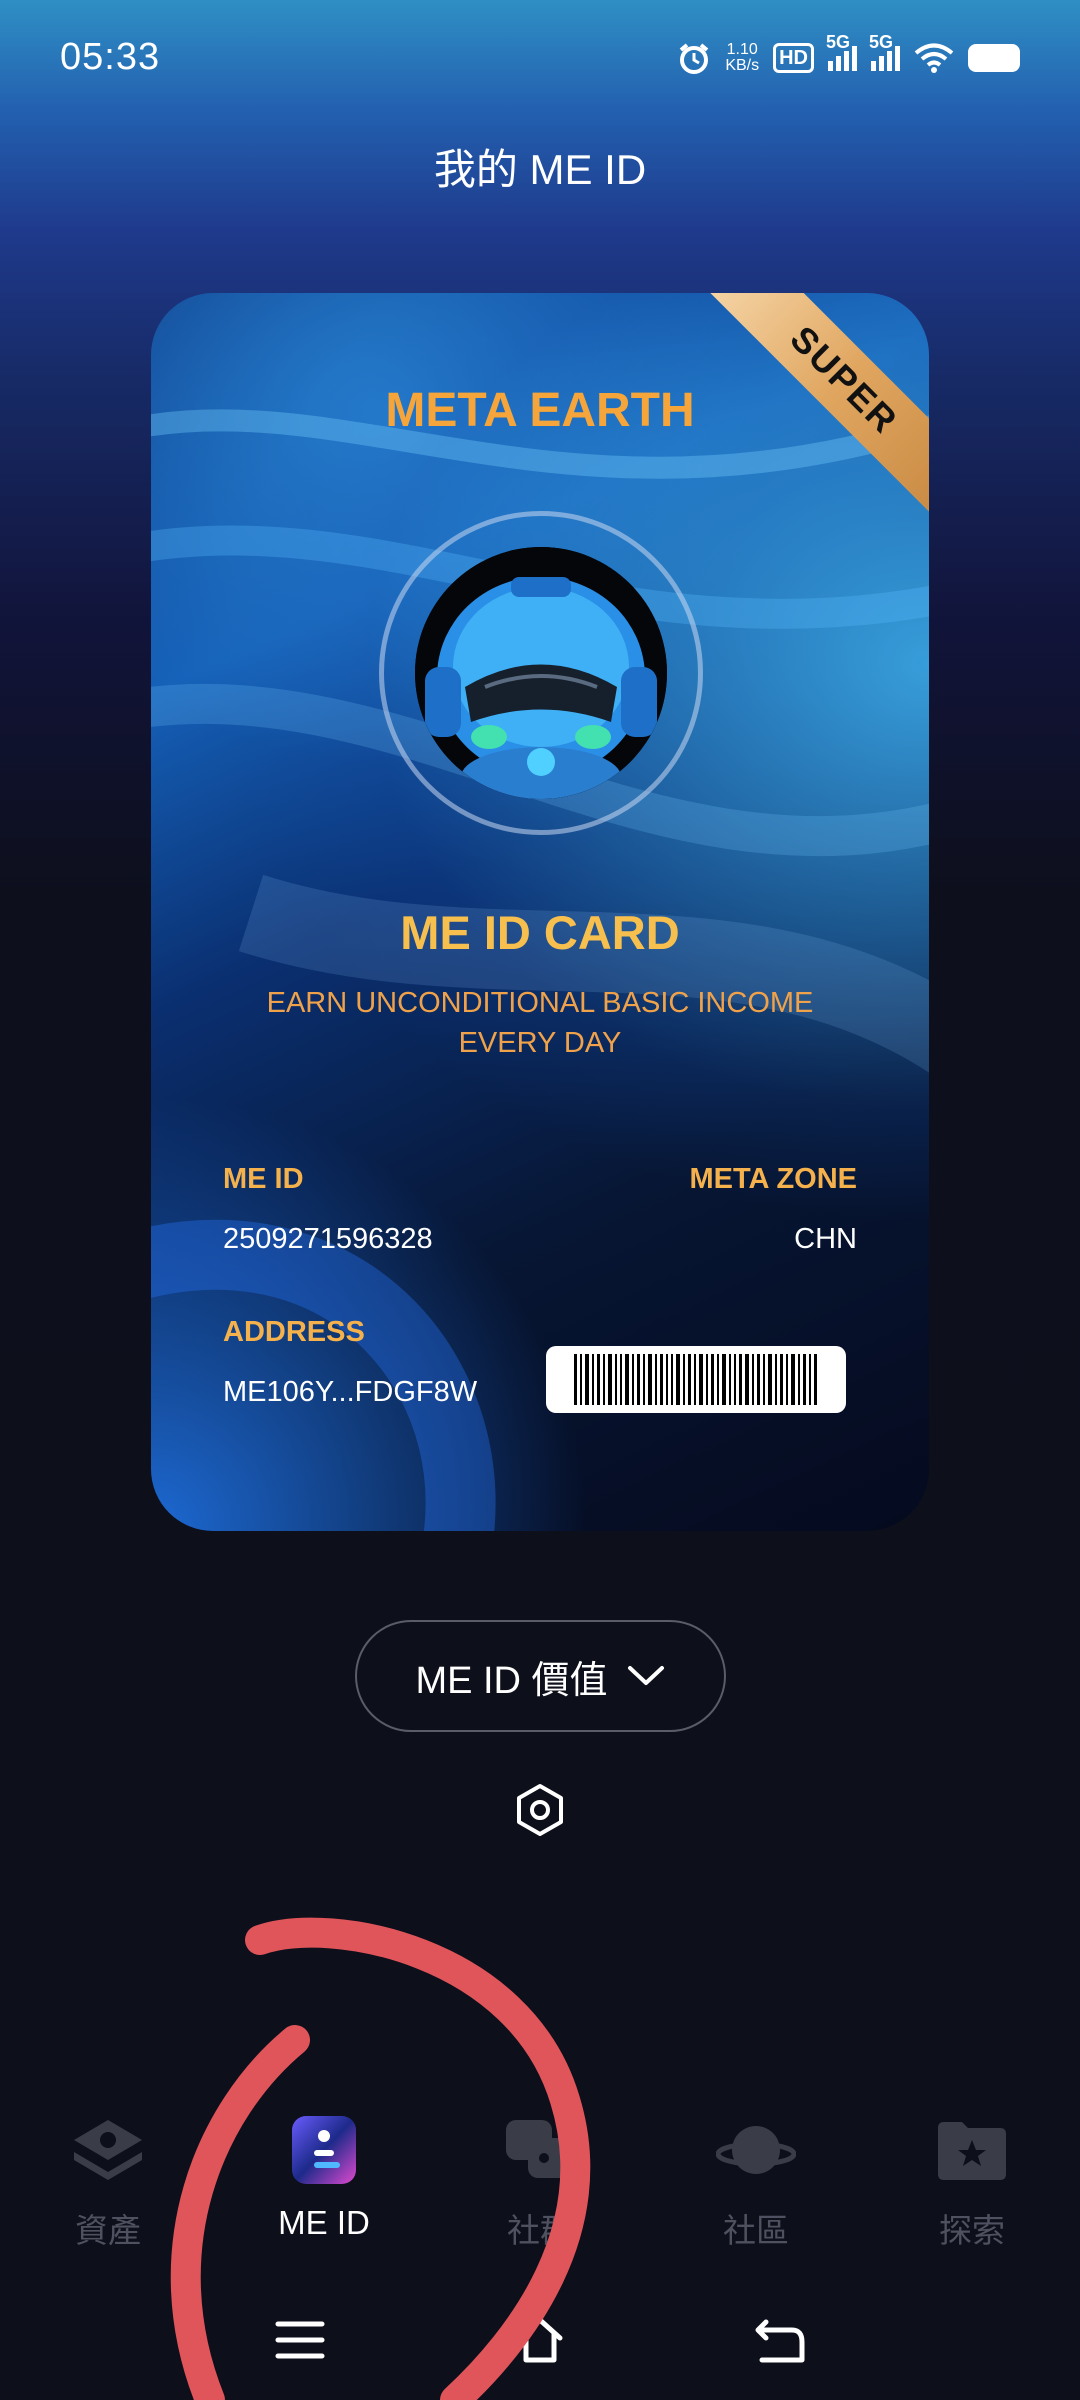  What do you see at coordinates (328, 1239) in the screenshot?
I see `me-id-value: 2509271596328` at bounding box center [328, 1239].